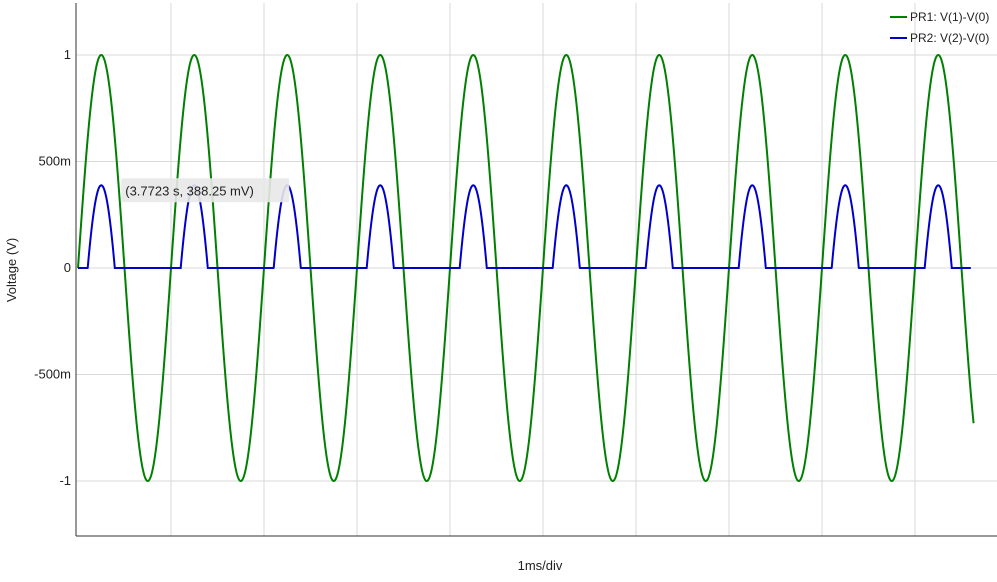 The height and width of the screenshot is (582, 997). I want to click on y-tick-label: -1, so click(65, 480).